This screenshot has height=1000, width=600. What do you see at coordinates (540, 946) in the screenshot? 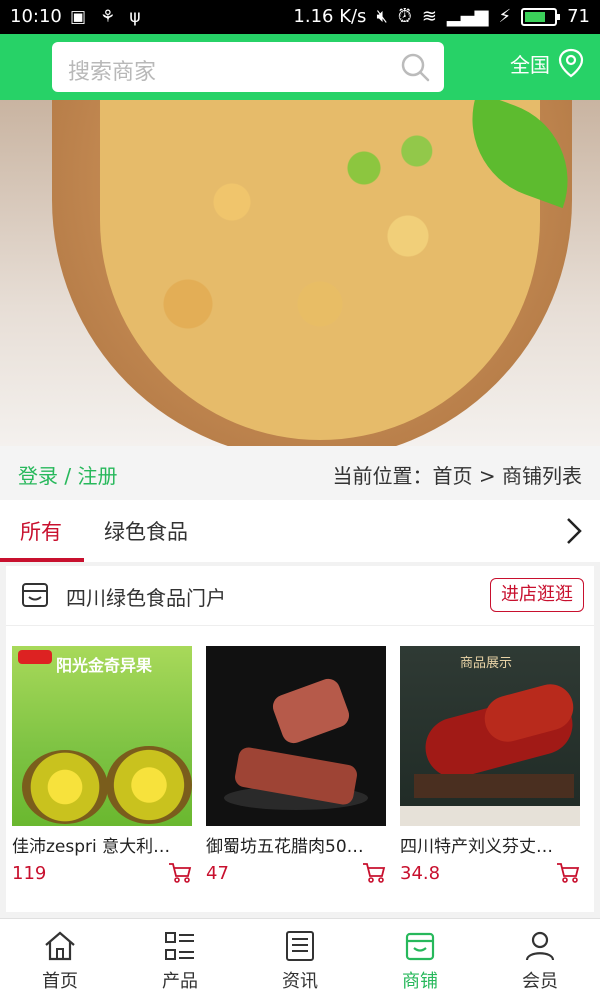
I see `user-icon` at bounding box center [540, 946].